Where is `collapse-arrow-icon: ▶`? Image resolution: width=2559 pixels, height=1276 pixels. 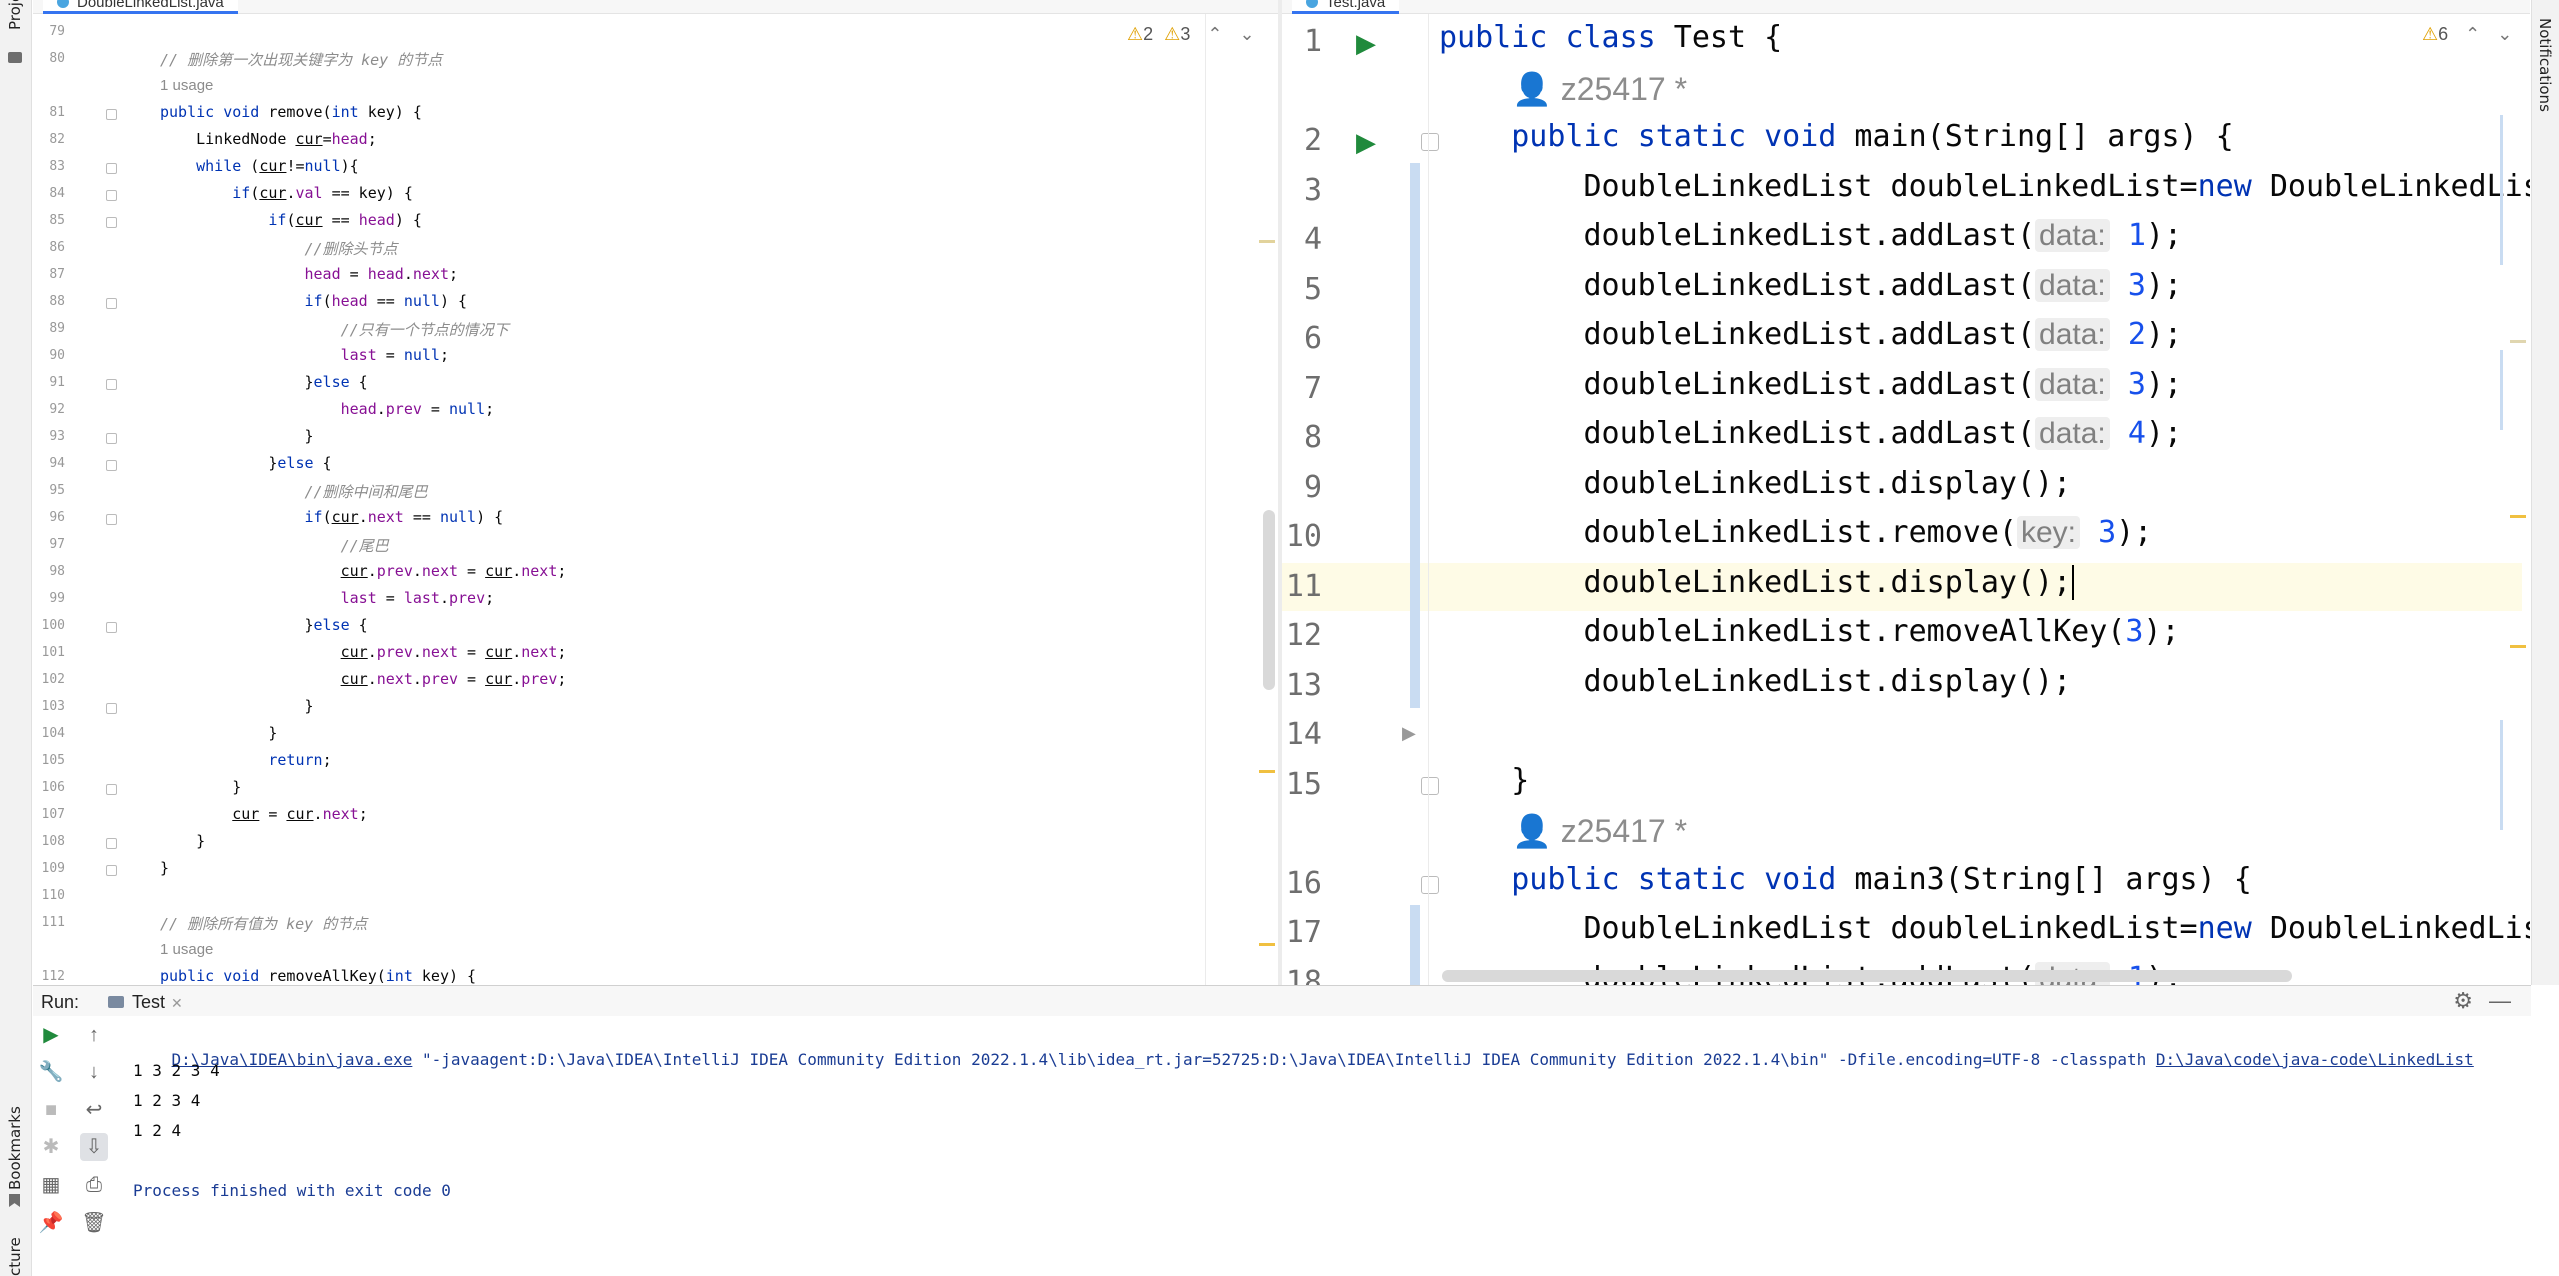
collapse-arrow-icon: ▶ is located at coordinates (1409, 733).